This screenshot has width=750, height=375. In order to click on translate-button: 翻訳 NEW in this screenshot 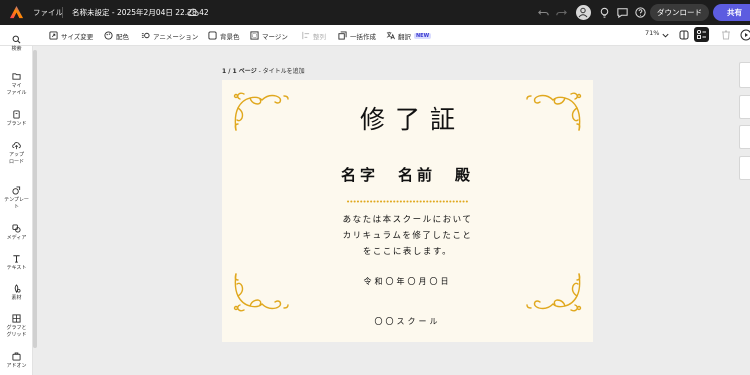, I will do `click(409, 35)`.